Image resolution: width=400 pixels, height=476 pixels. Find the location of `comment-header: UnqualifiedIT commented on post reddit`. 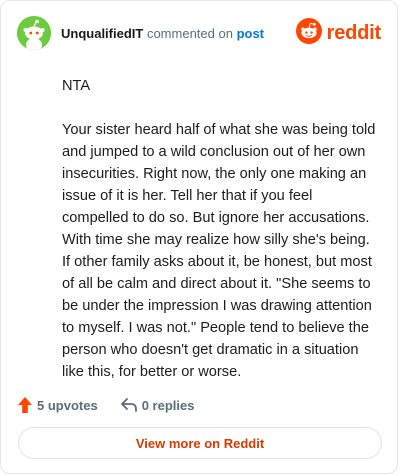

comment-header: UnqualifiedIT commented on post reddit is located at coordinates (199, 34).